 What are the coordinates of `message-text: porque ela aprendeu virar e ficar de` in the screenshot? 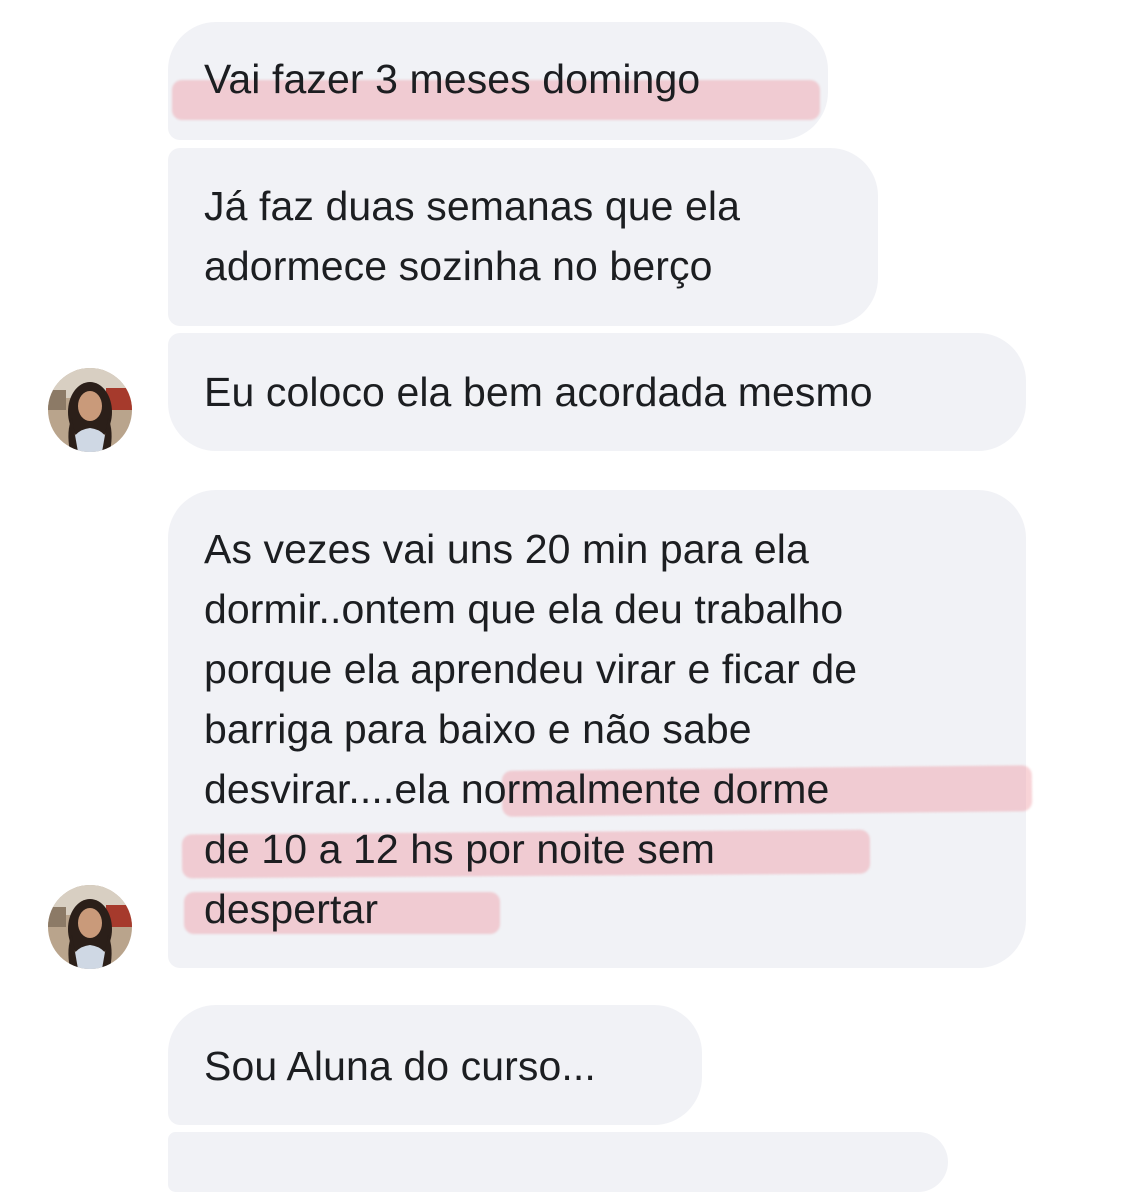 It's located at (531, 669).